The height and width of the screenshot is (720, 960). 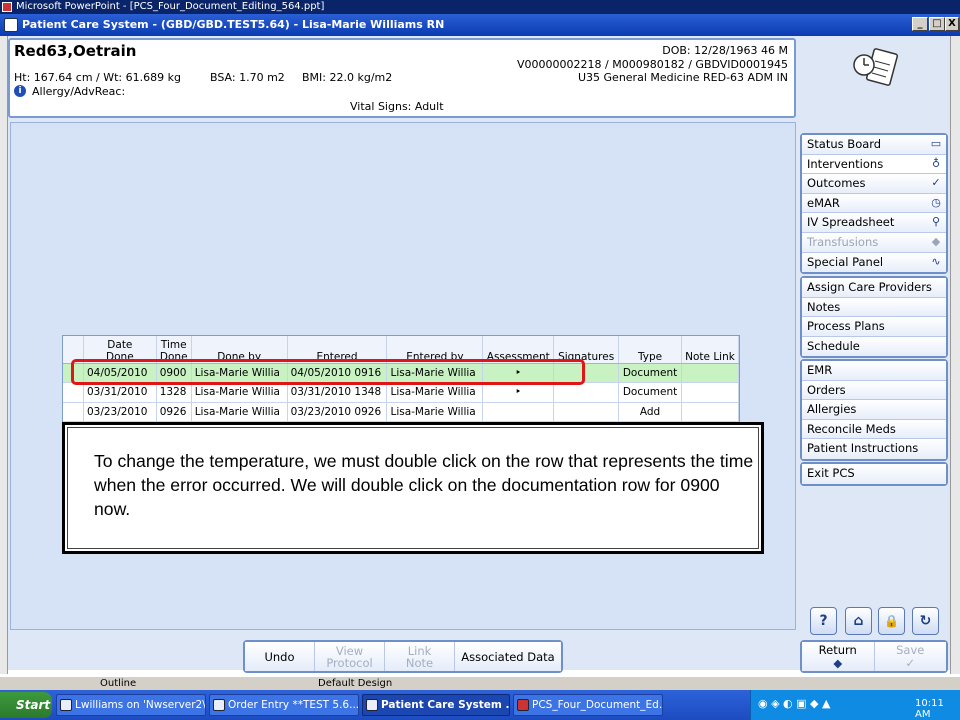 I want to click on checklist-icon: ✓, so click(x=936, y=183).